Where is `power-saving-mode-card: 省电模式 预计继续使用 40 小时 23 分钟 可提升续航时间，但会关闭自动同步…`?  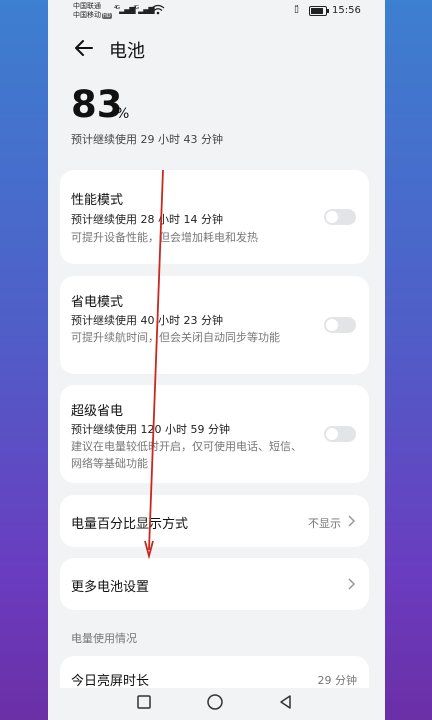 power-saving-mode-card: 省电模式 预计继续使用 40 小时 23 分钟 可提升续航时间，但会关闭自动同步… is located at coordinates (214, 325).